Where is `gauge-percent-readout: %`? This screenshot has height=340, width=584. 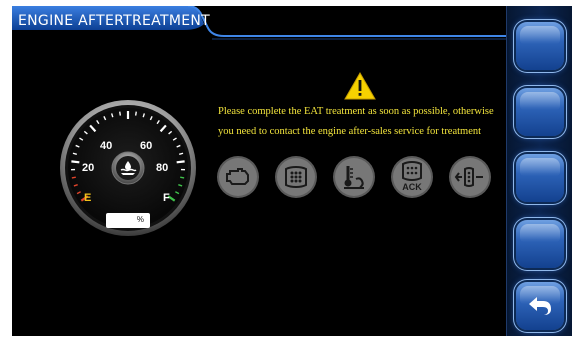
gauge-percent-readout: % is located at coordinates (128, 220).